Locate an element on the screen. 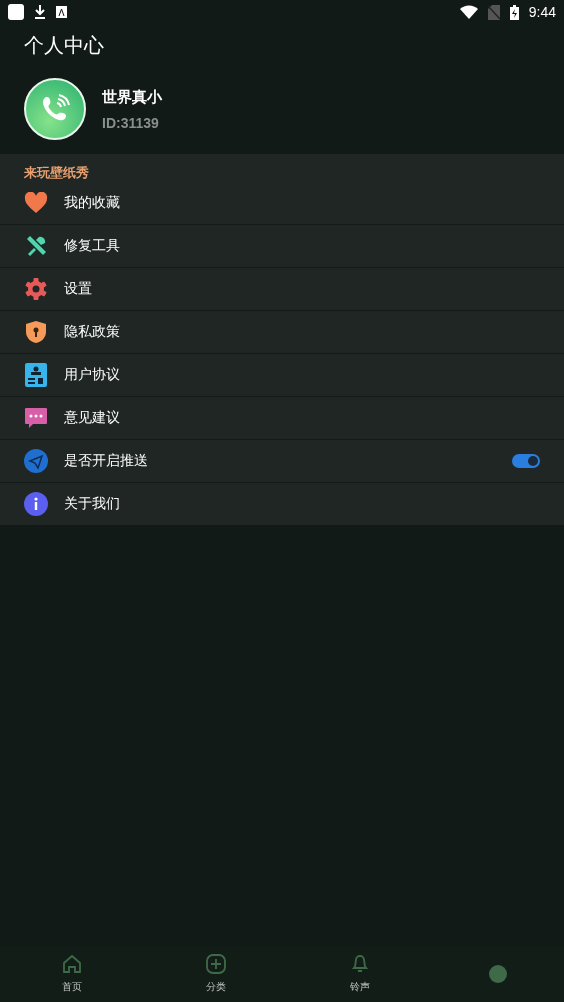 The image size is (564, 1002). bell-icon is located at coordinates (360, 964).